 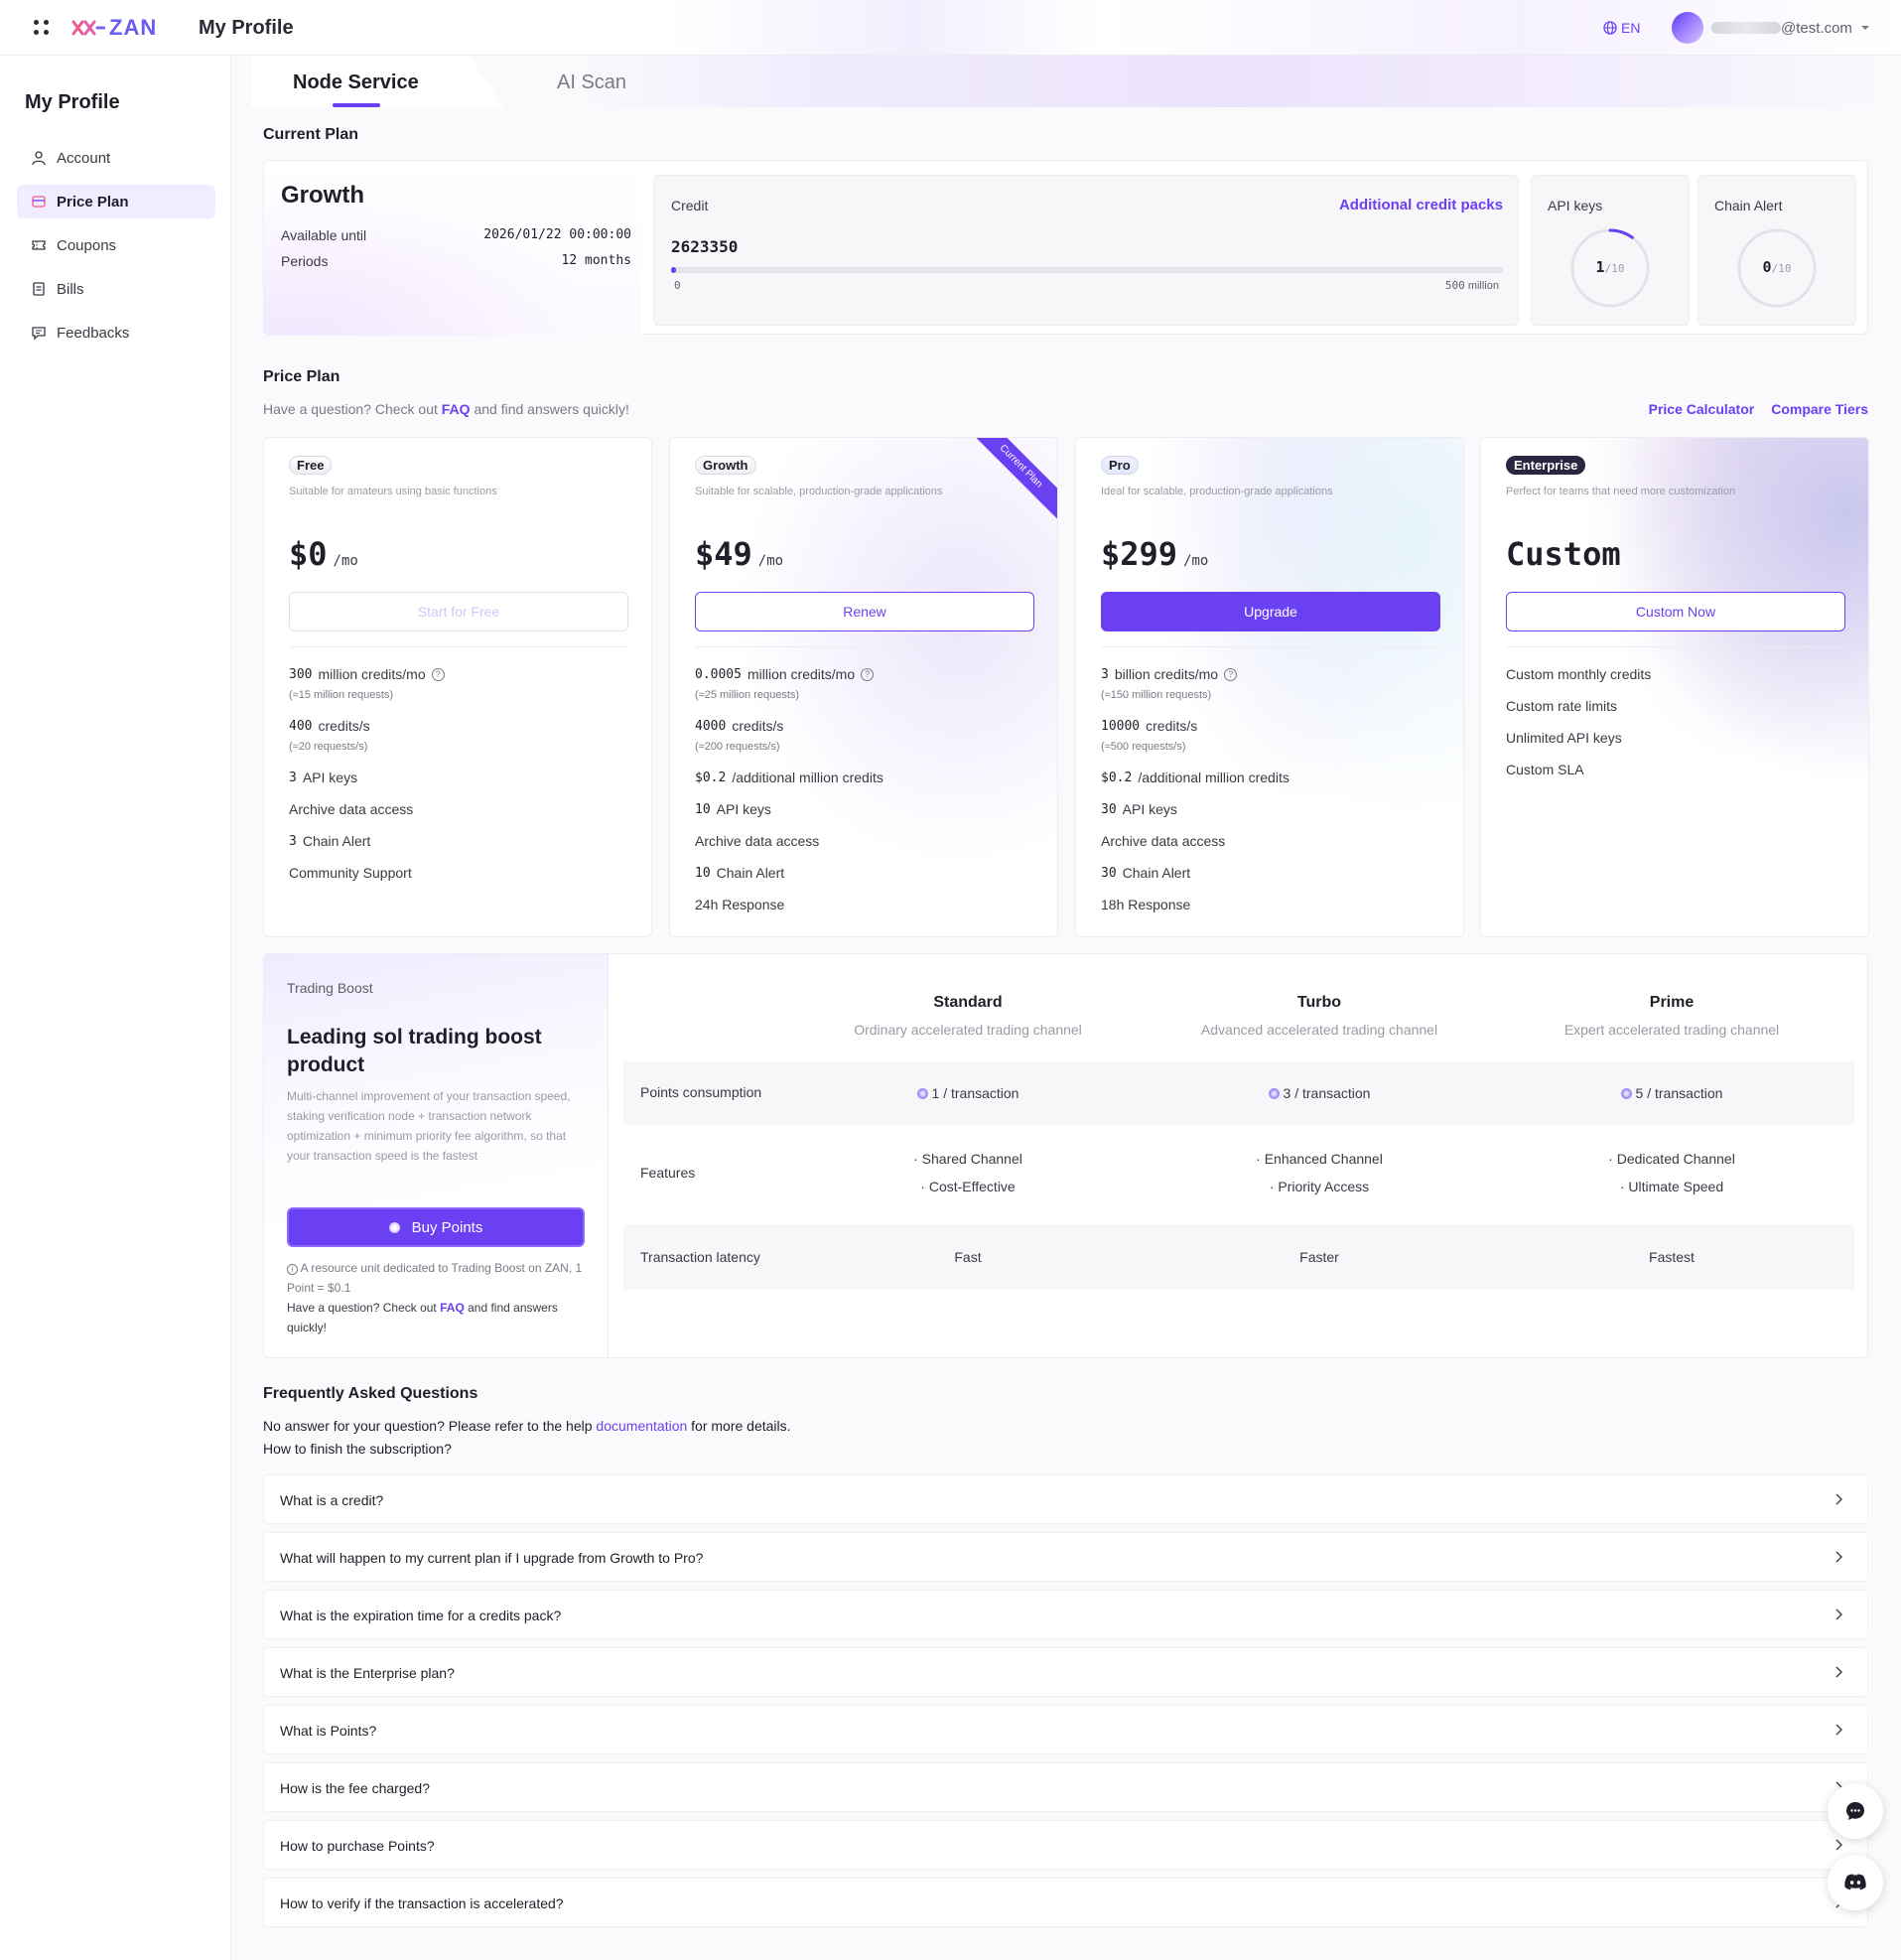 I want to click on language-switch: EN, so click(x=1621, y=28).